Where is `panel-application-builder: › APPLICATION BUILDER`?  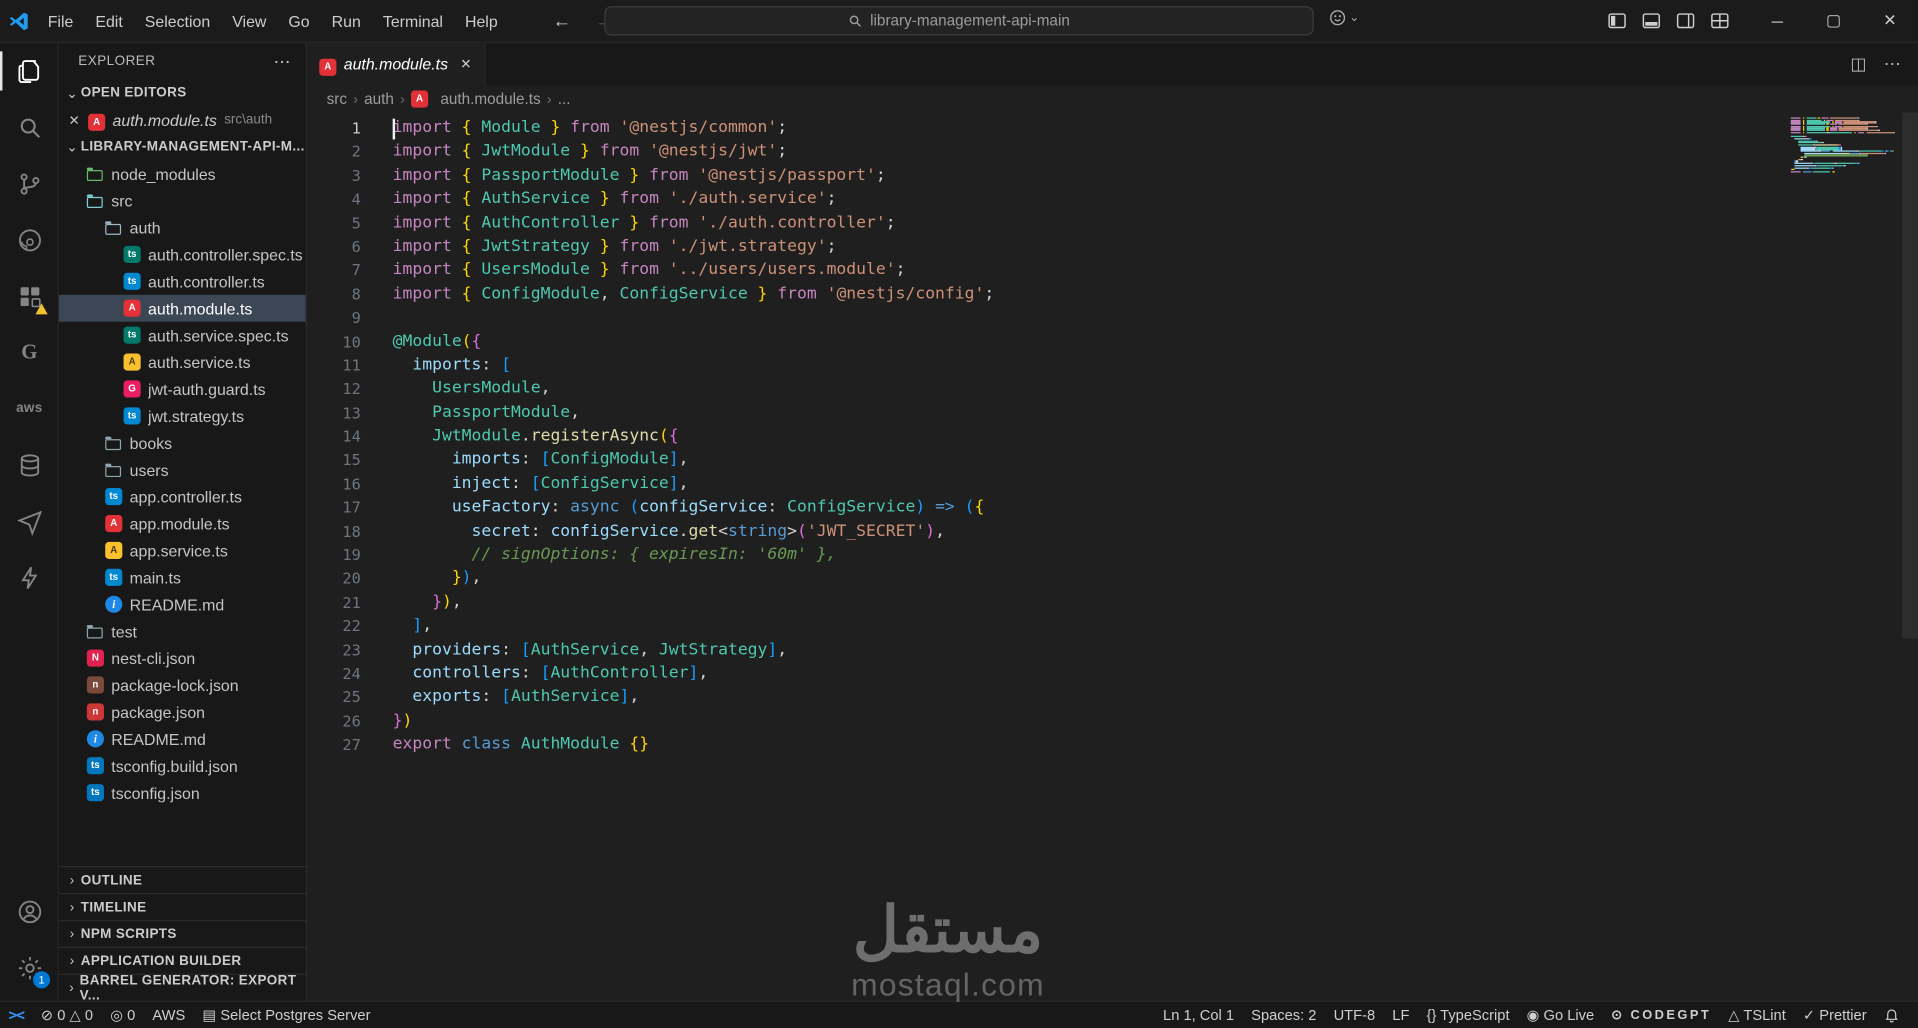 panel-application-builder: › APPLICATION BUILDER is located at coordinates (182, 960).